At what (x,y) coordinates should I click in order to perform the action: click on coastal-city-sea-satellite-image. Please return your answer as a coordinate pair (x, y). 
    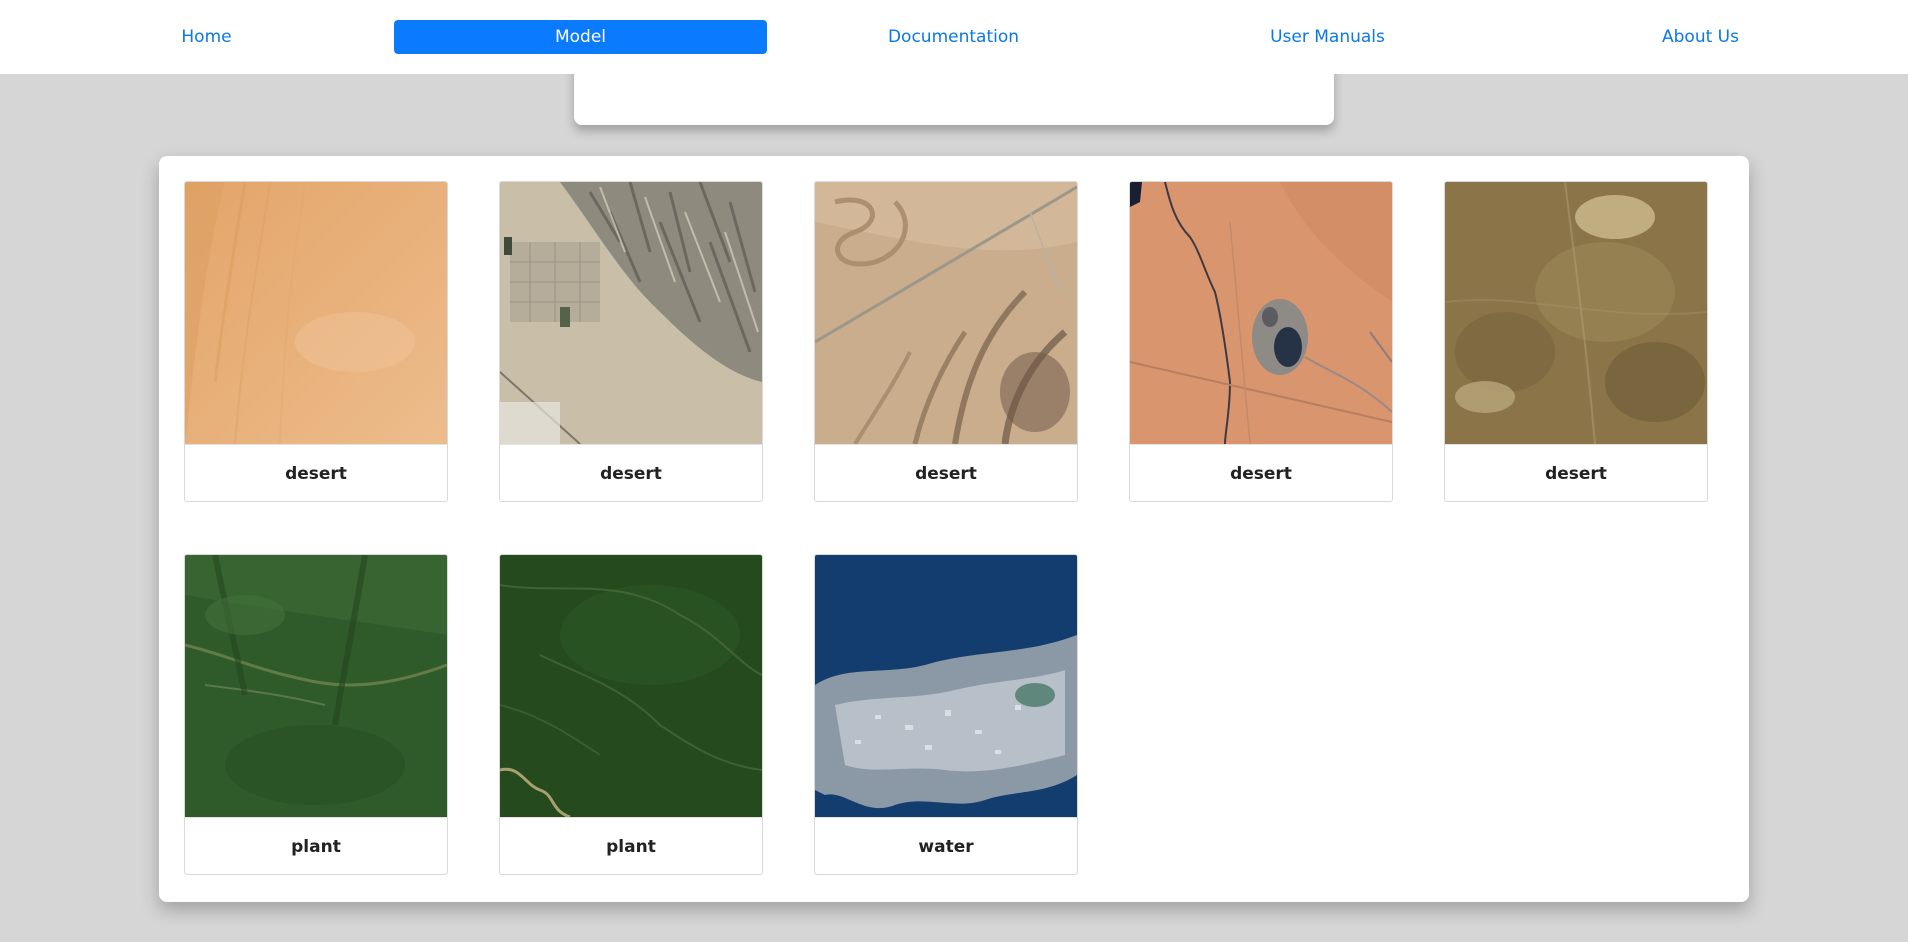
    Looking at the image, I should click on (946, 686).